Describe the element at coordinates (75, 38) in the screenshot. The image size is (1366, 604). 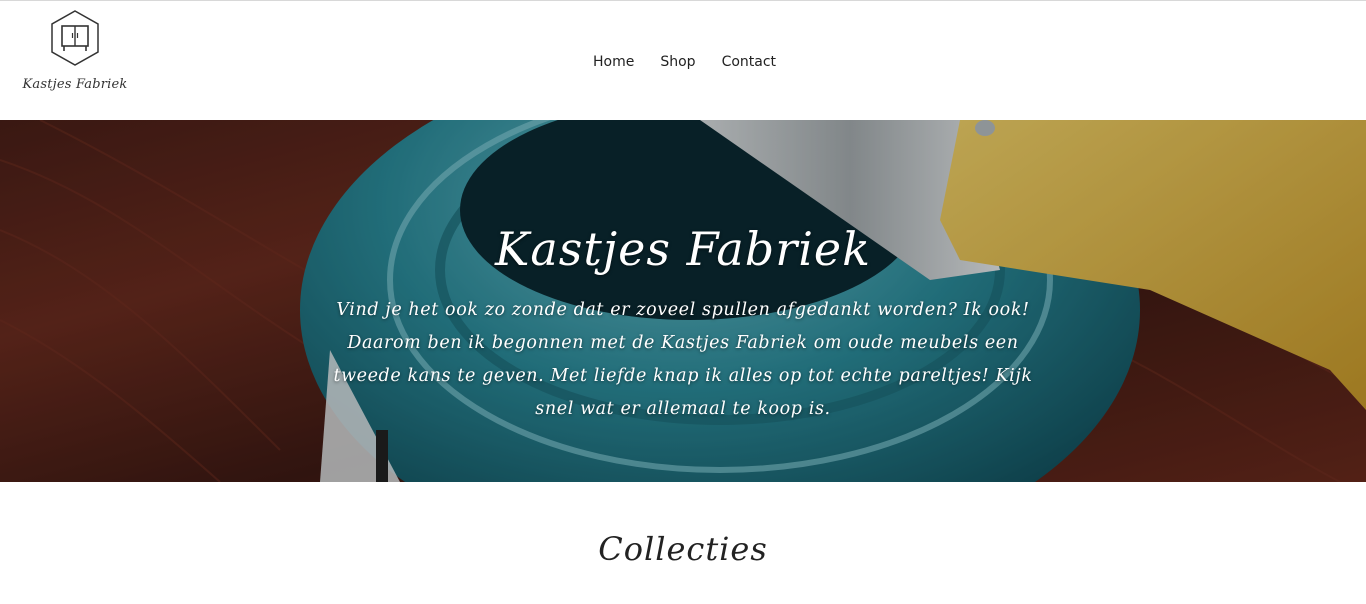
I see `cabinet-hexagon-icon` at that location.